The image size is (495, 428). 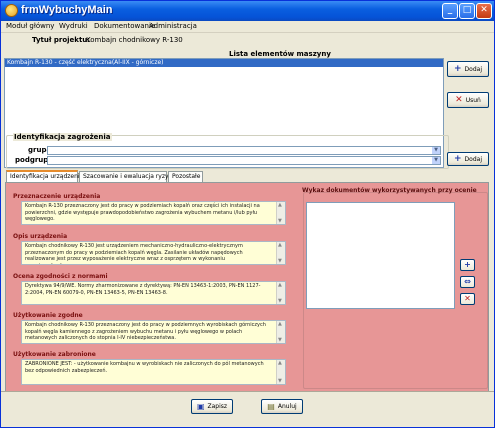 I want to click on group-select: ▼, so click(x=244, y=150).